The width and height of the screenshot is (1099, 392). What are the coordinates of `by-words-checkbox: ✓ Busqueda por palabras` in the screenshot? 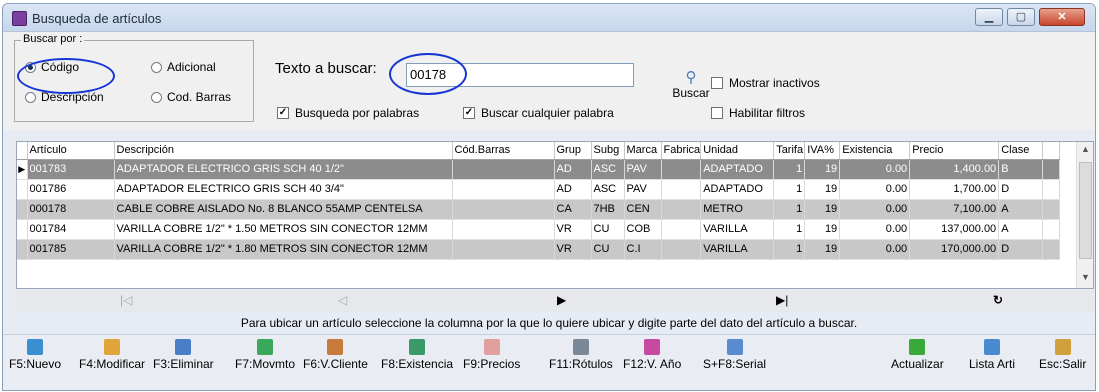 It's located at (348, 113).